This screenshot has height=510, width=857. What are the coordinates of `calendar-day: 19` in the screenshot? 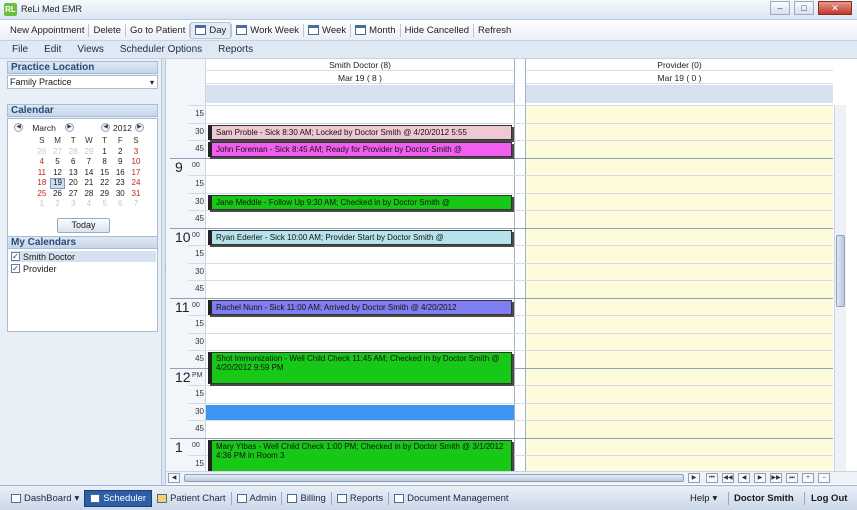 It's located at (57, 183).